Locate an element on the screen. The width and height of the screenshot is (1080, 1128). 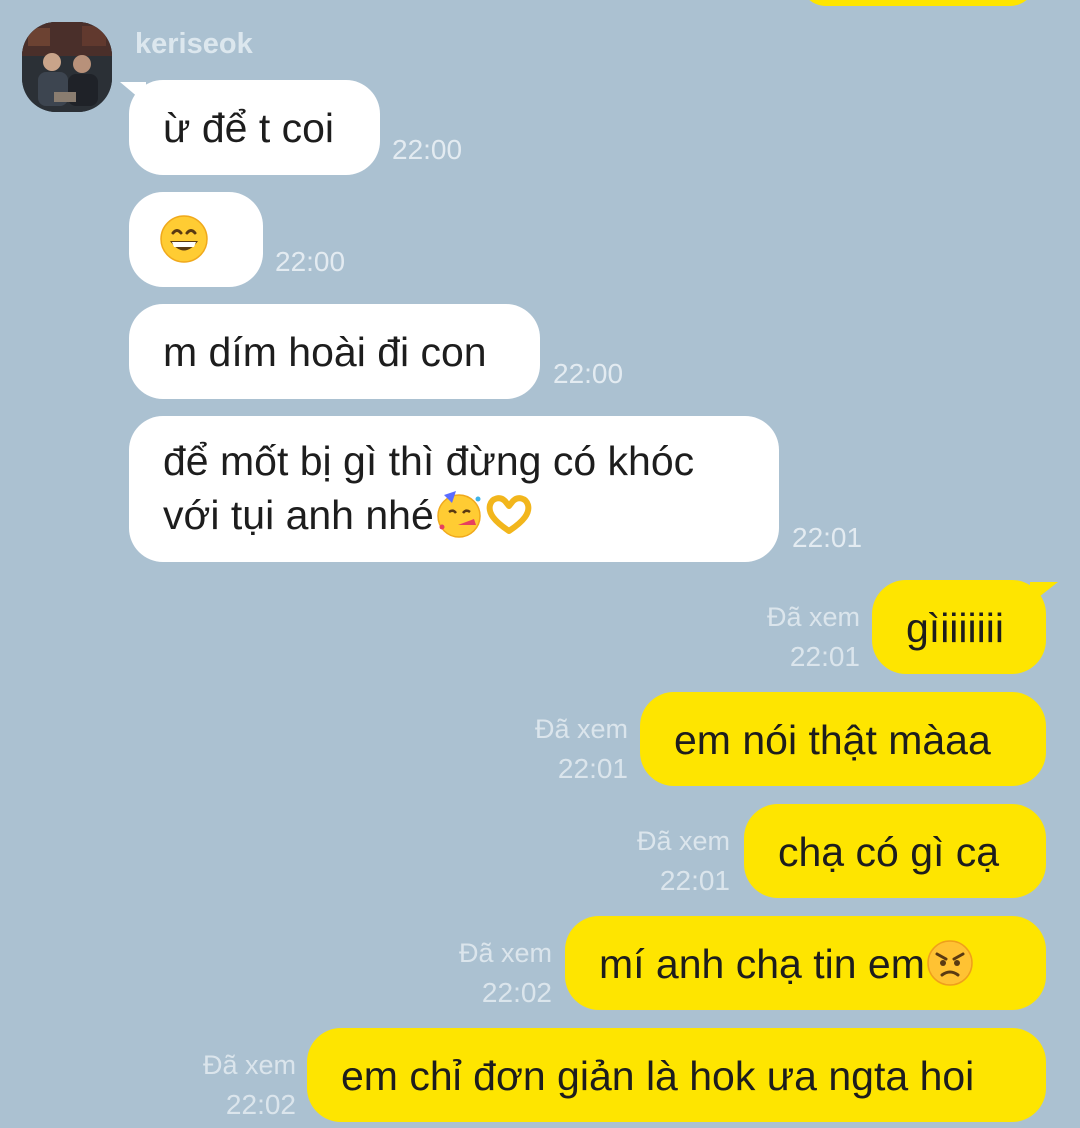
angry-face-icon is located at coordinates (950, 963).